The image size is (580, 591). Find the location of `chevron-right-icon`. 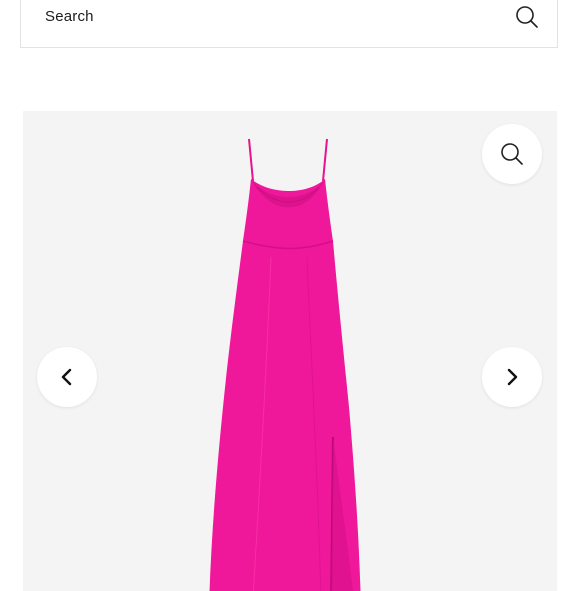

chevron-right-icon is located at coordinates (512, 377).